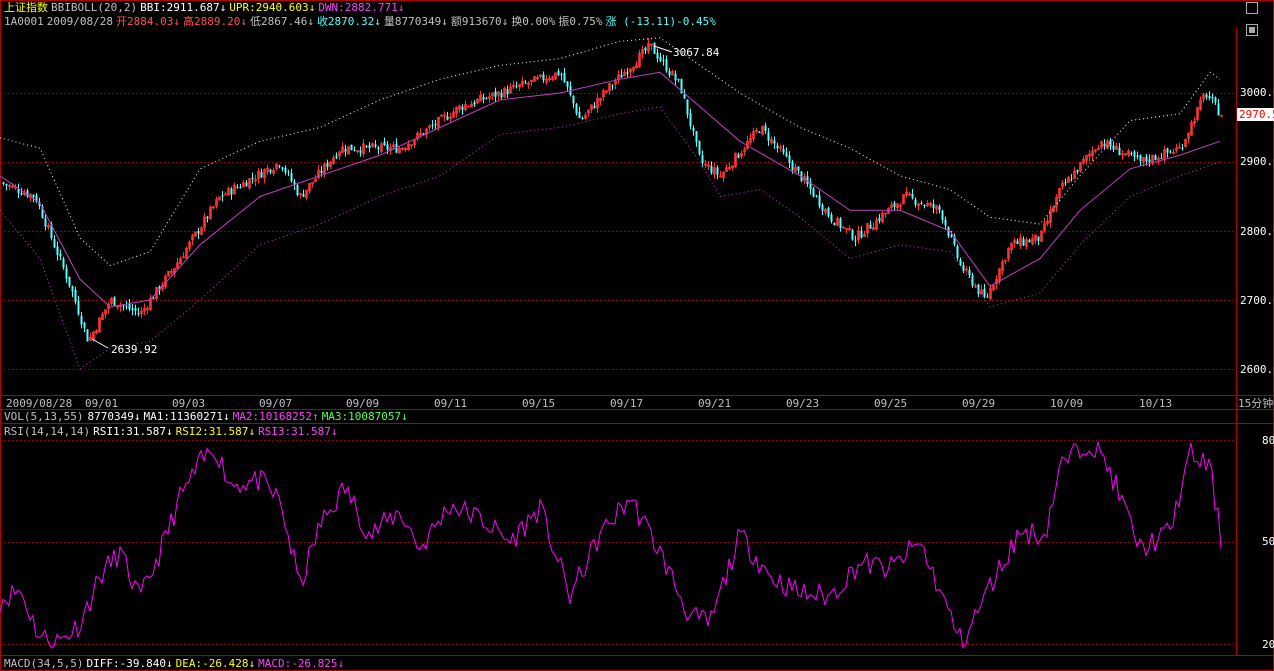 The width and height of the screenshot is (1274, 671). I want to click on high-marker-line, so click(663, 49).